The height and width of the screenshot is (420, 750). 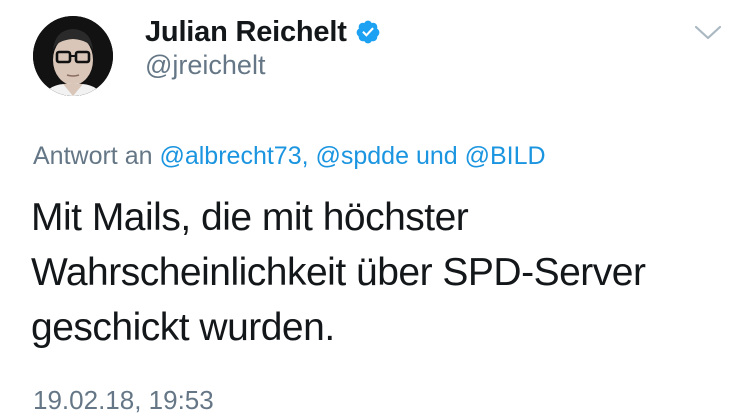 I want to click on reply-context: Antwort an @albrecht73, @spdde und @BILD, so click(x=289, y=156).